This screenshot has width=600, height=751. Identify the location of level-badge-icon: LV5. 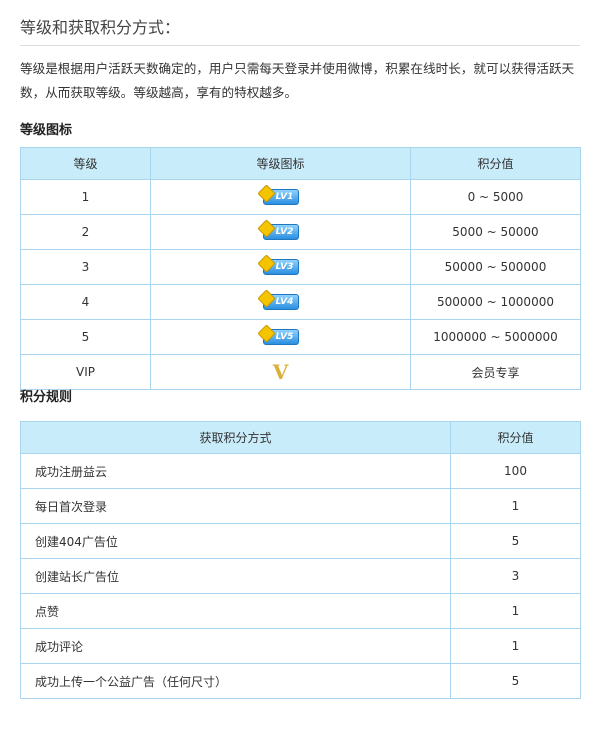
(277, 334).